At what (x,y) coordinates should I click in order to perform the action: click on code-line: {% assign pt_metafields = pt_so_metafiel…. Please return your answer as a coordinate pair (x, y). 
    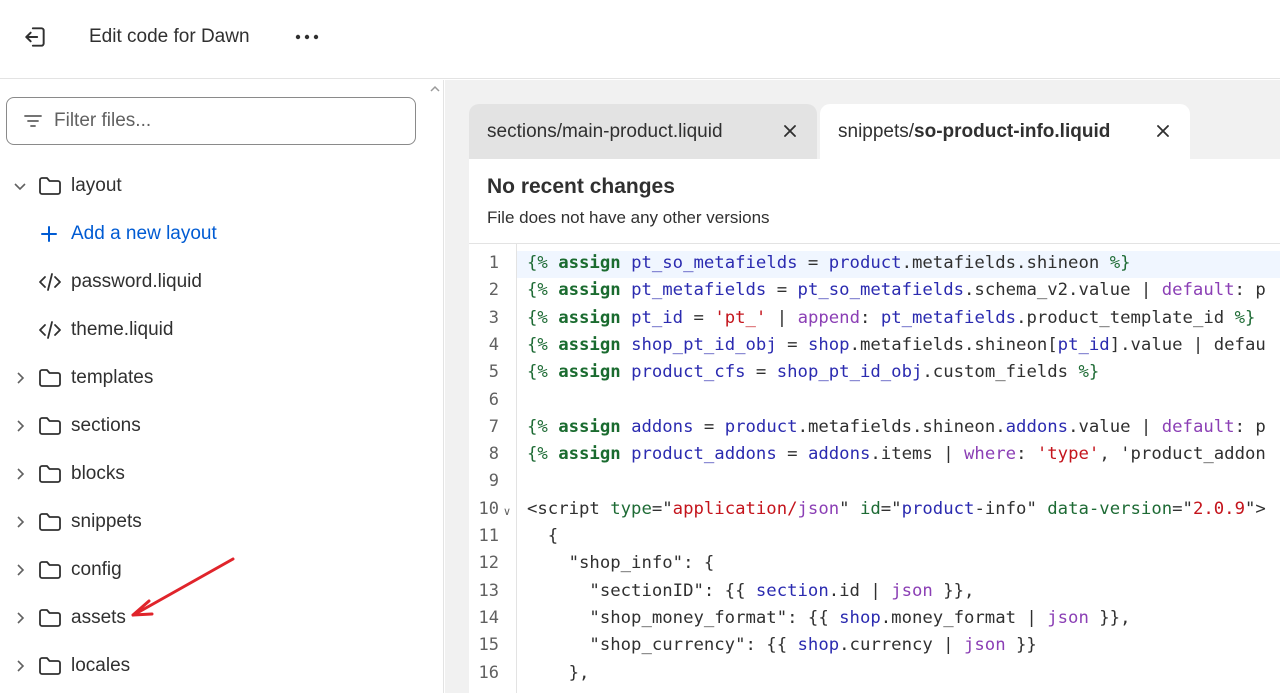
    Looking at the image, I should click on (896, 290).